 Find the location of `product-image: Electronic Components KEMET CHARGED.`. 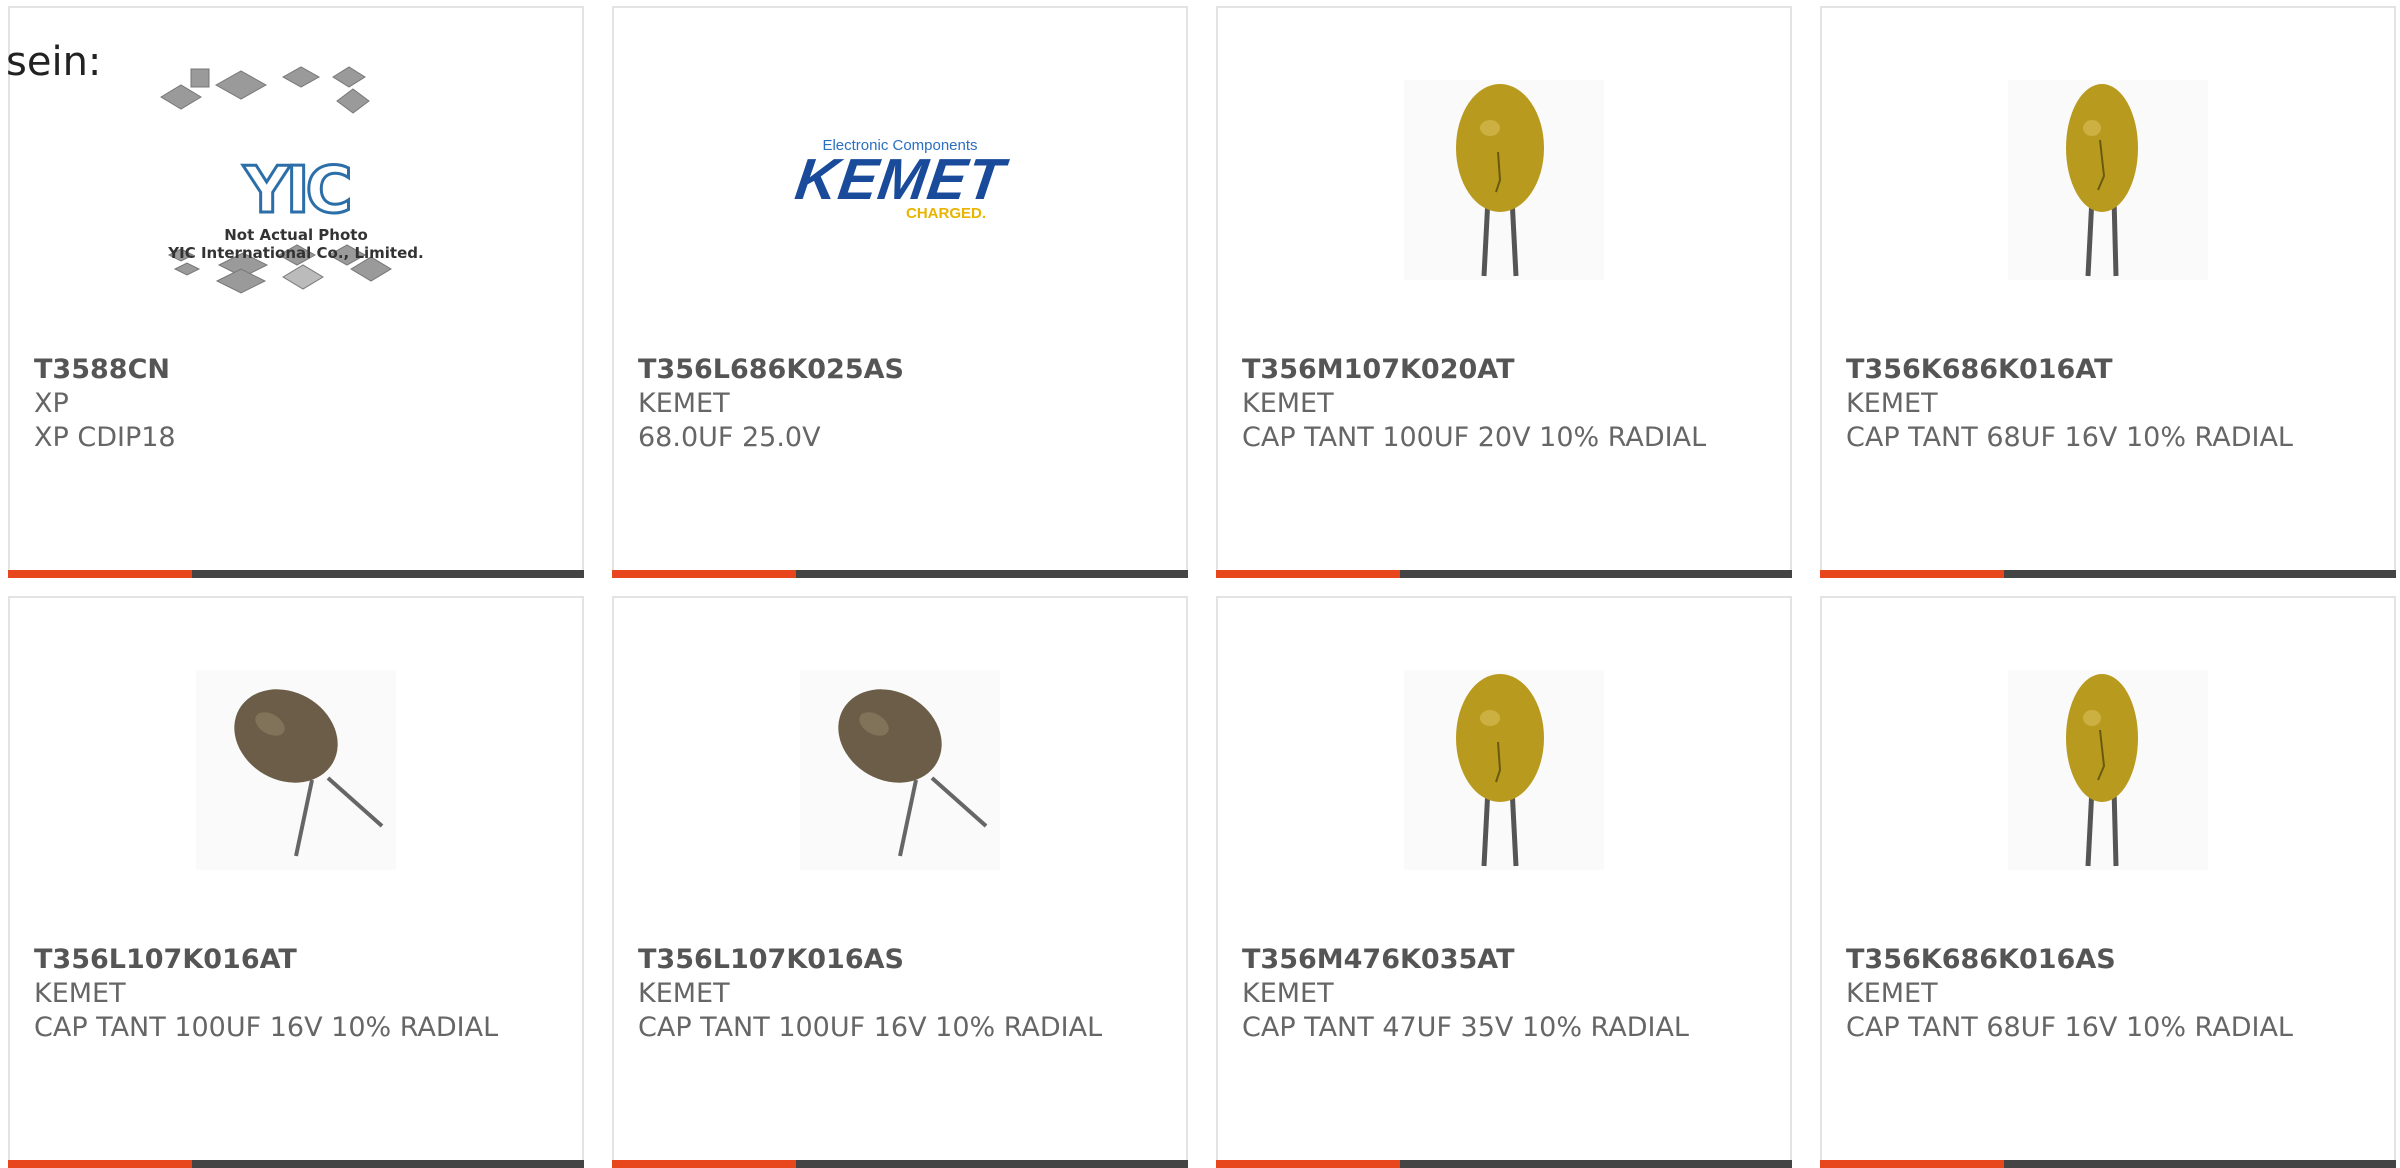

product-image: Electronic Components KEMET CHARGED. is located at coordinates (900, 180).